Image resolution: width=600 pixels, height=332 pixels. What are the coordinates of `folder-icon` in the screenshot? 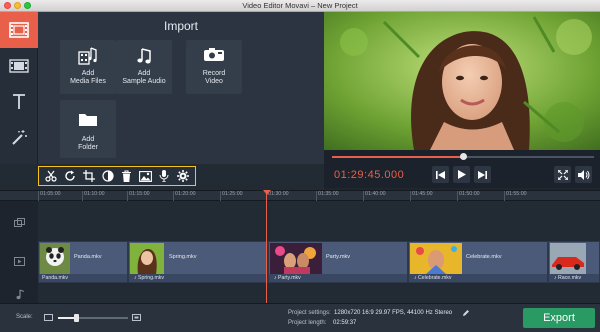 It's located at (88, 120).